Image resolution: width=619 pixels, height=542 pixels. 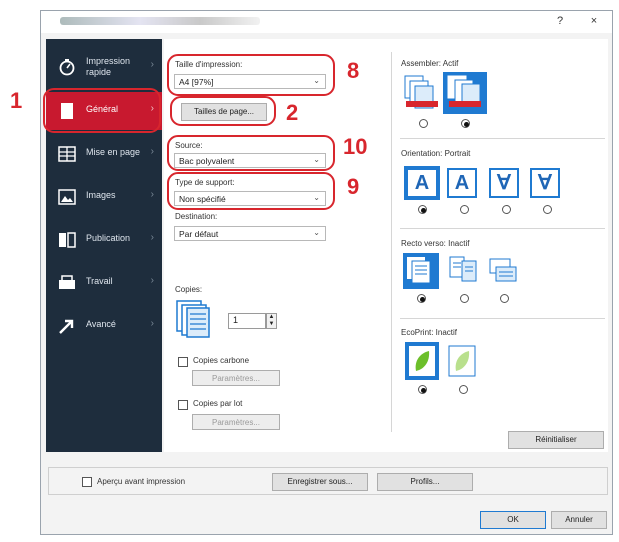 I want to click on collate-off-icon, so click(x=422, y=93).